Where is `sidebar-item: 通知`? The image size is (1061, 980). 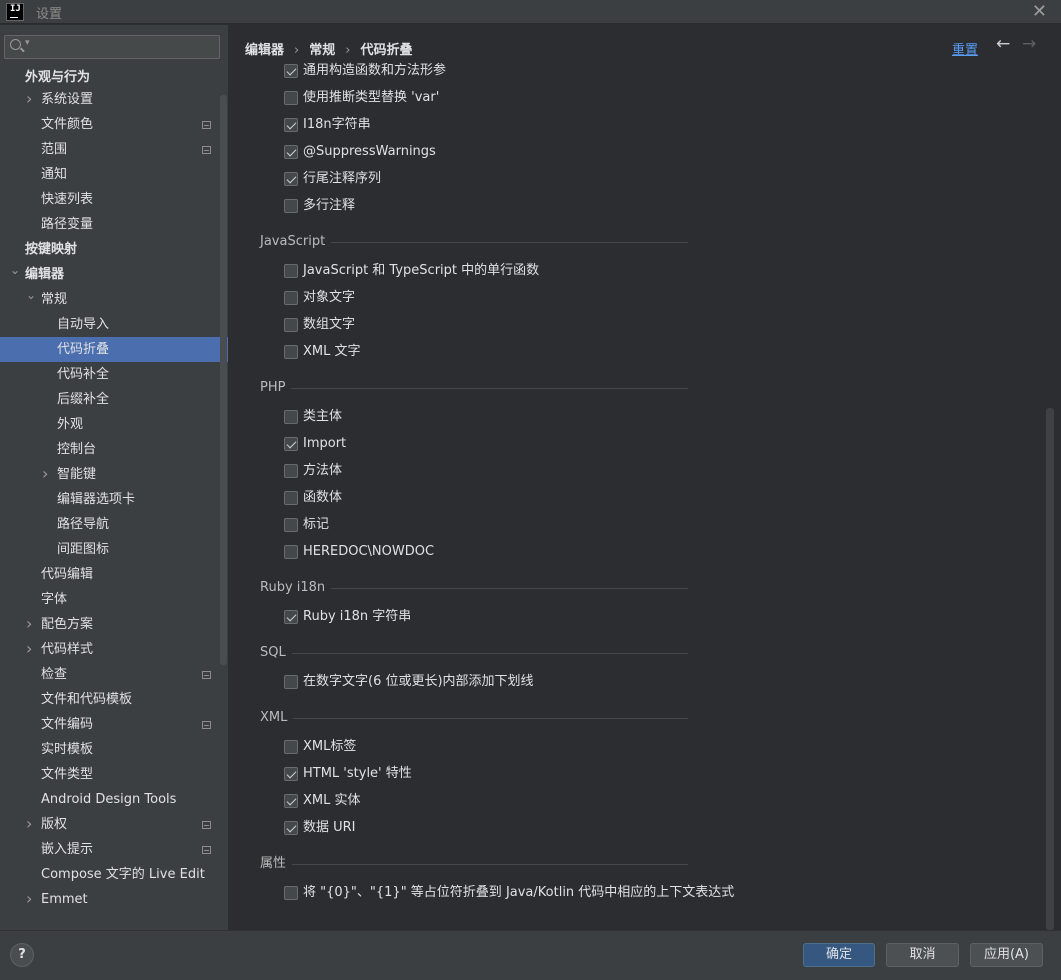
sidebar-item: 通知 is located at coordinates (114, 174).